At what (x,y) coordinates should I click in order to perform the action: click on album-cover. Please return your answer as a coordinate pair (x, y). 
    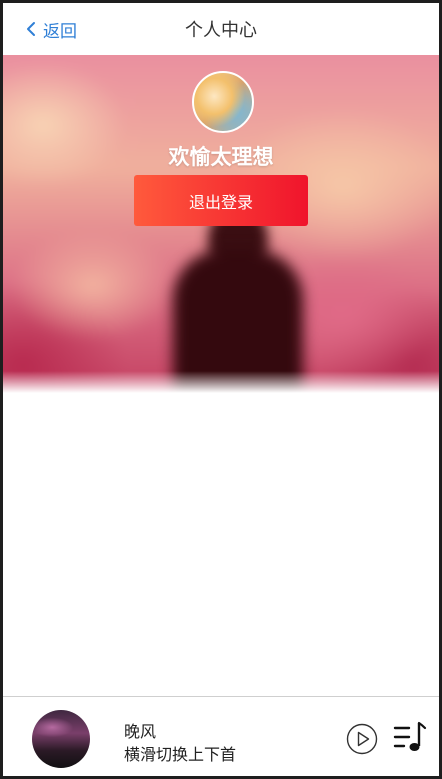
    Looking at the image, I should click on (61, 739).